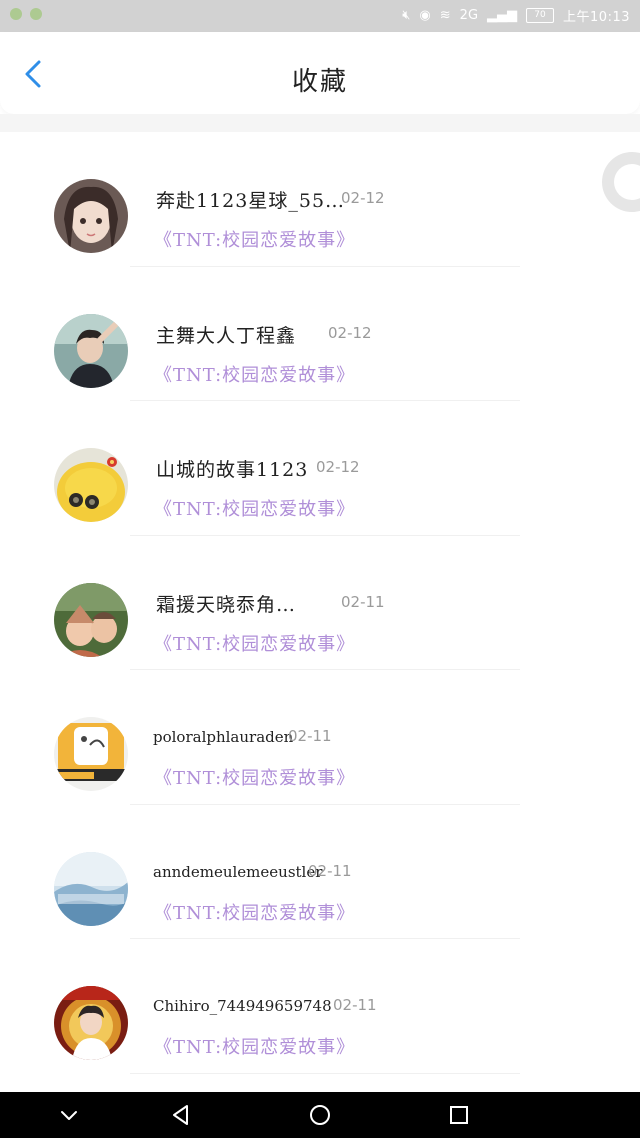 Image resolution: width=640 pixels, height=1138 pixels. I want to click on system-navigation-bar, so click(320, 1115).